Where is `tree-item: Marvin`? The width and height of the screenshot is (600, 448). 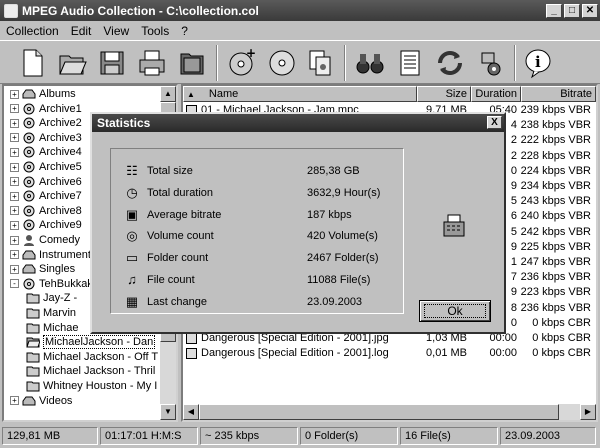 tree-item: Marvin is located at coordinates (51, 313).